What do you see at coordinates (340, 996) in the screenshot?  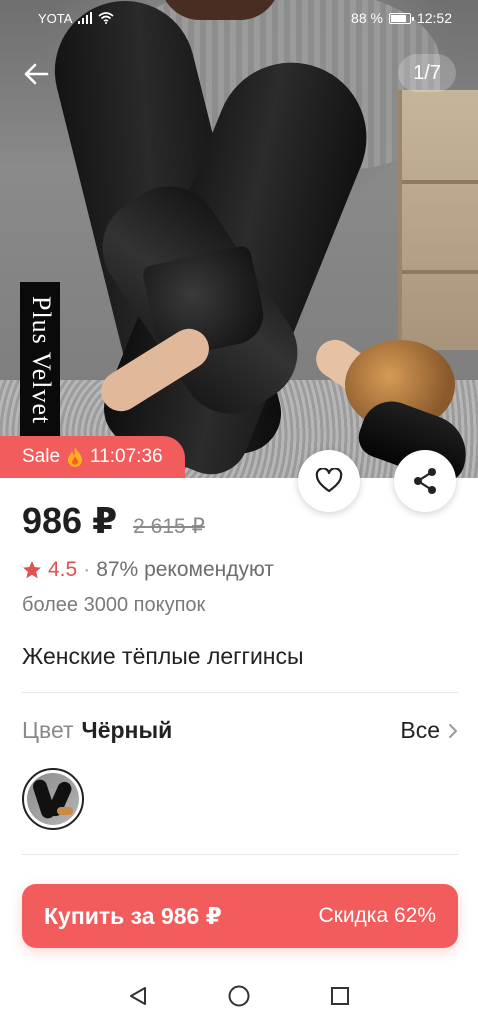 I see `recents-square-icon` at bounding box center [340, 996].